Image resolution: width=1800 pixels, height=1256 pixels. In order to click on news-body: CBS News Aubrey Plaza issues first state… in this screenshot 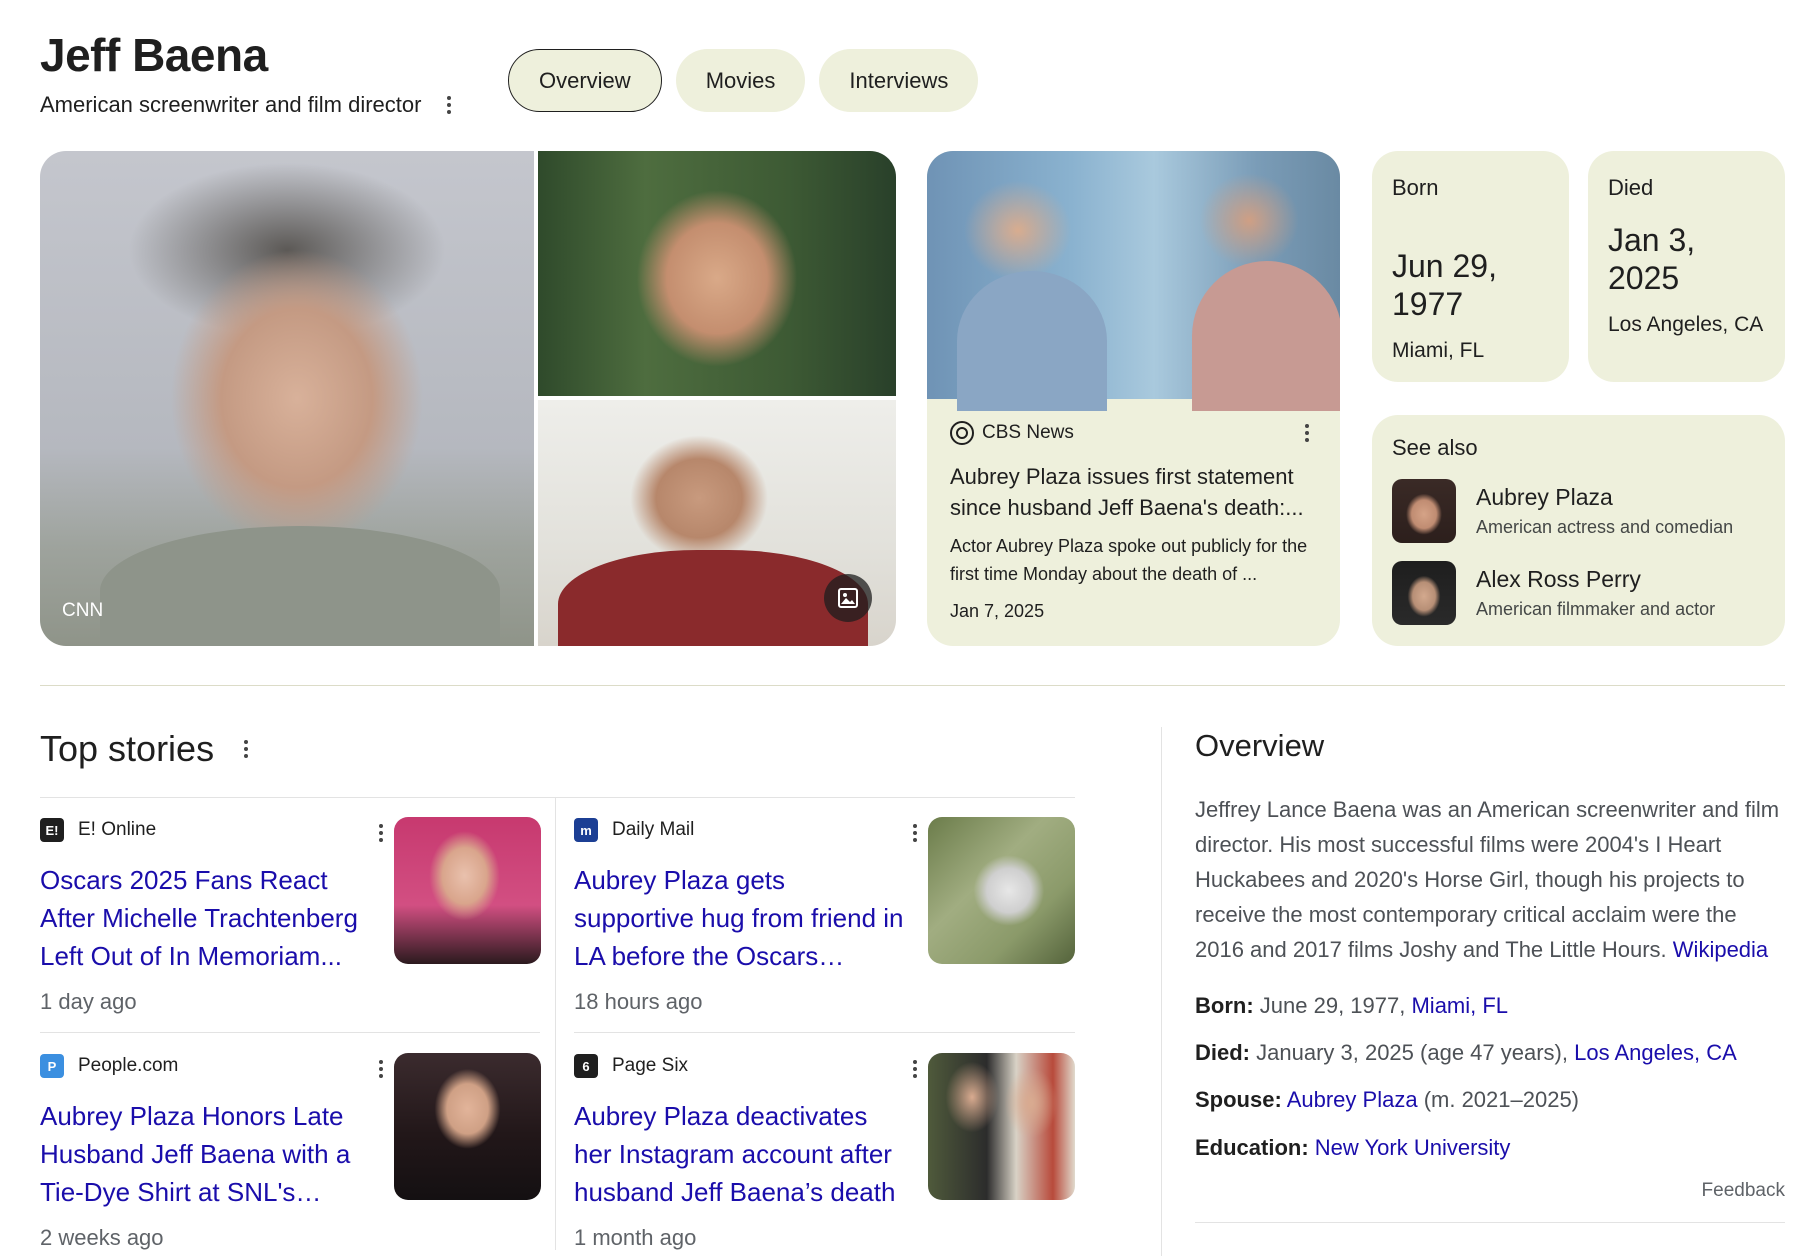, I will do `click(1133, 521)`.